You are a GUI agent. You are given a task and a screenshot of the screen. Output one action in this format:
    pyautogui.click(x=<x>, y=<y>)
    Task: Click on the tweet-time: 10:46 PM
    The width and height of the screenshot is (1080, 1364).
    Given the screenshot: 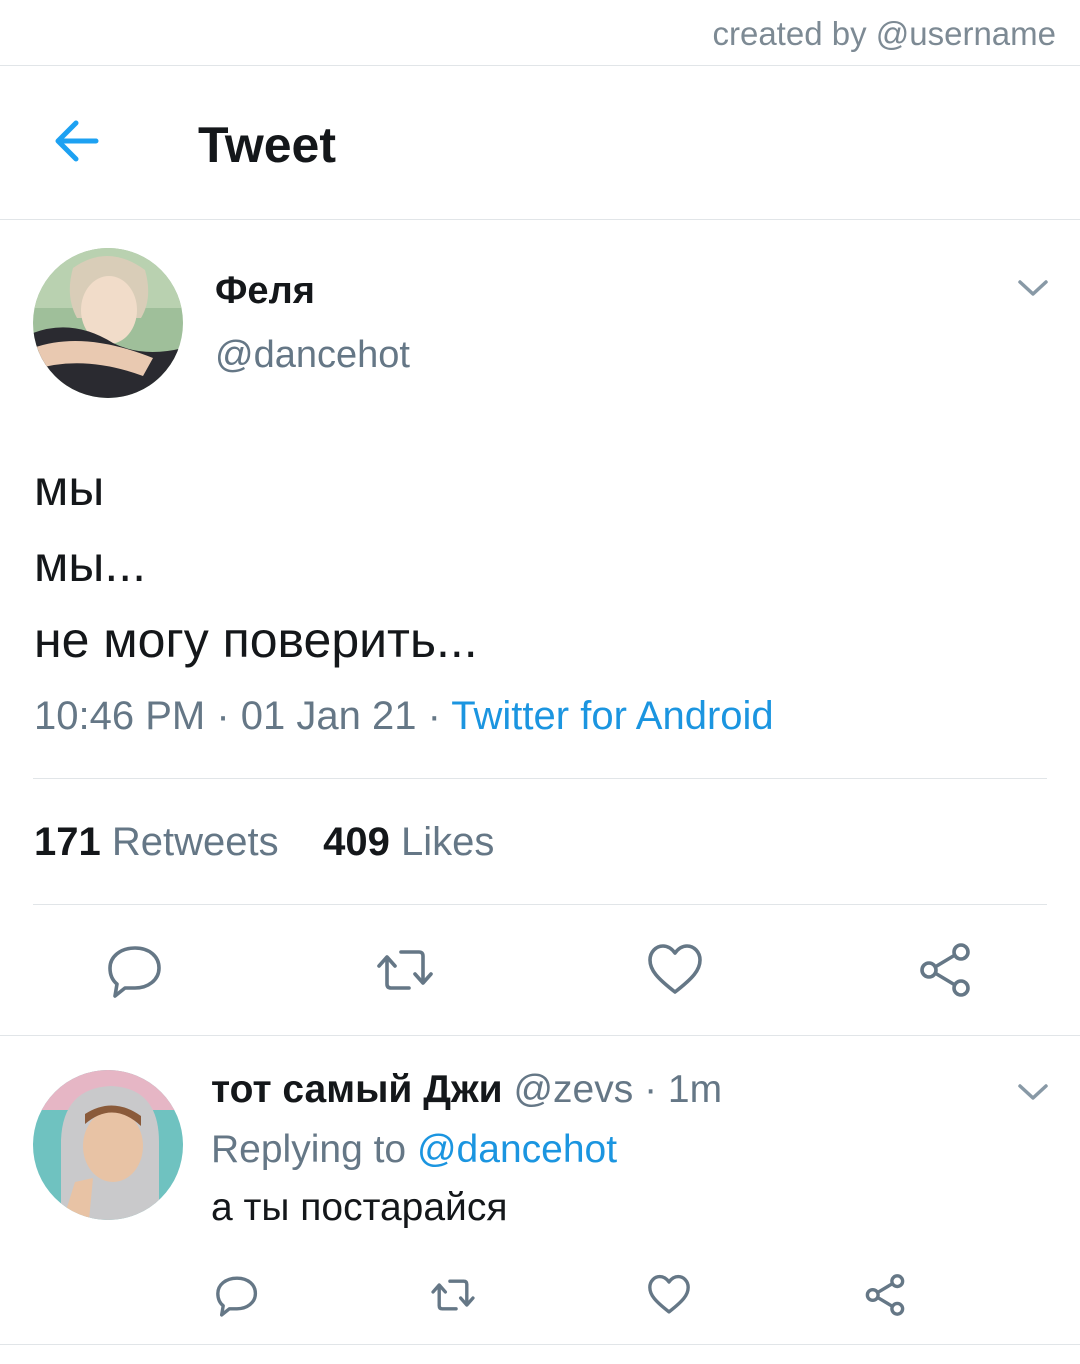 What is the action you would take?
    pyautogui.click(x=120, y=716)
    